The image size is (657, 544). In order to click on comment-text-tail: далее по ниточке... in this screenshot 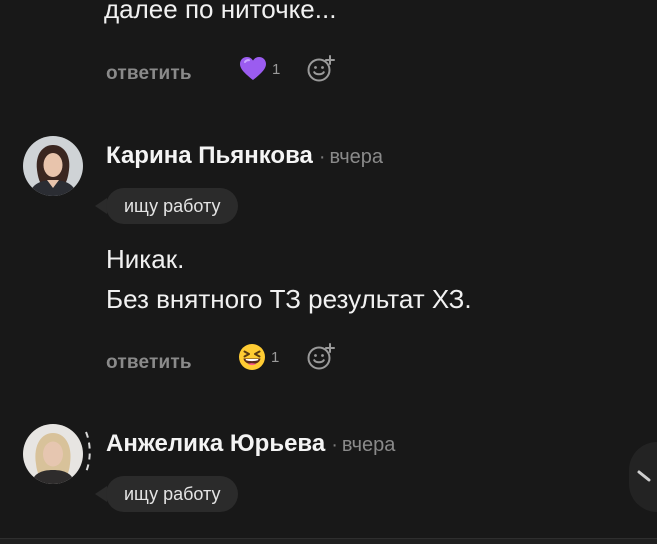, I will do `click(220, 12)`.